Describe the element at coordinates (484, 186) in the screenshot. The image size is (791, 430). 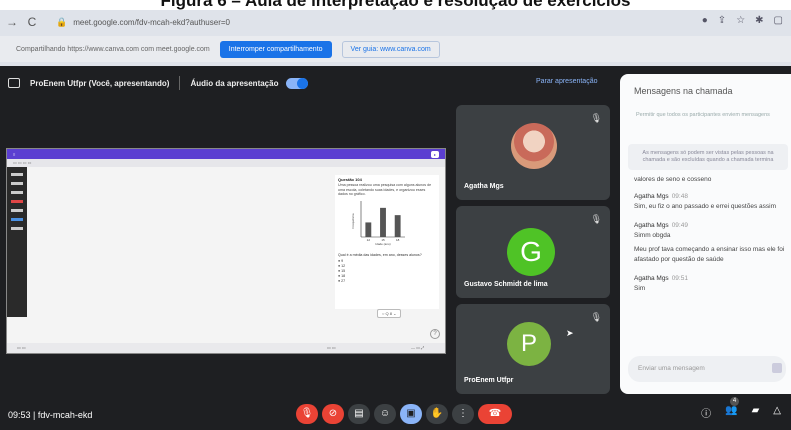
I see `participant-name: Agatha Mgs` at that location.